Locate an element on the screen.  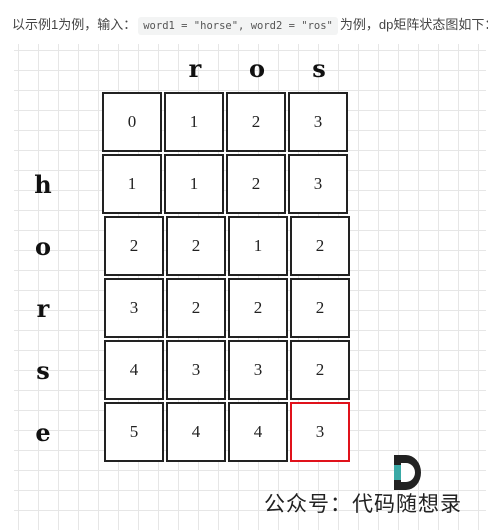
row-label: r is located at coordinates (43, 308).